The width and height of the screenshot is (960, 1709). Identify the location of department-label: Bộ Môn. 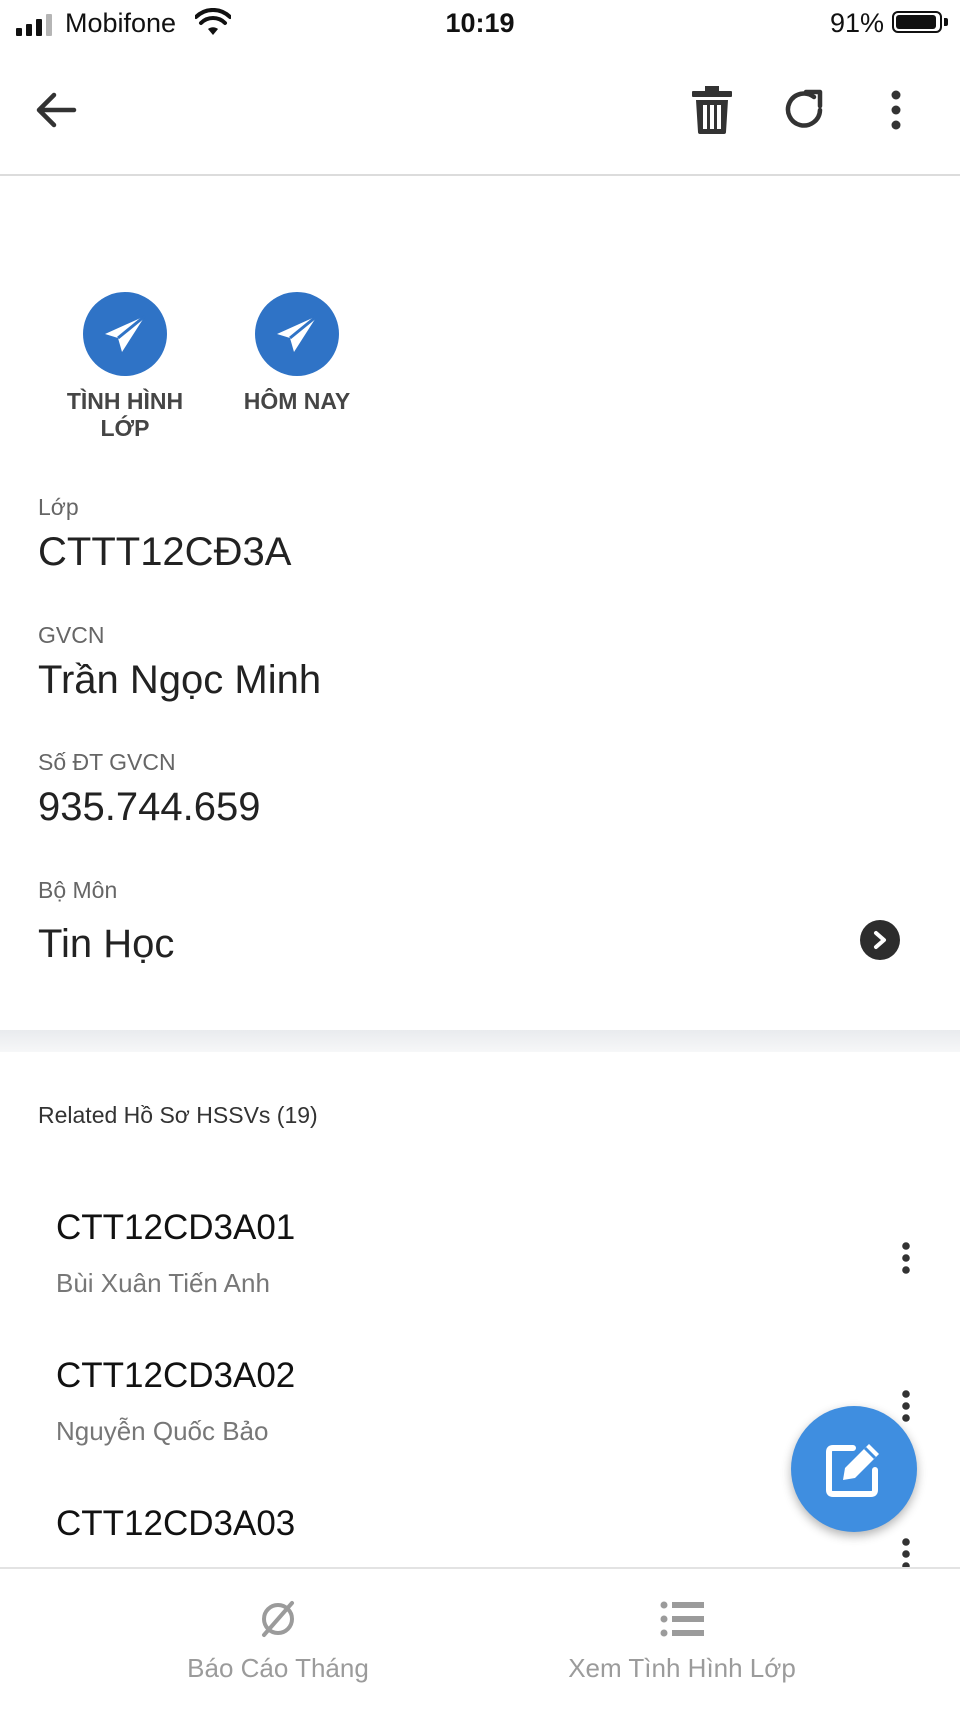
(78, 890).